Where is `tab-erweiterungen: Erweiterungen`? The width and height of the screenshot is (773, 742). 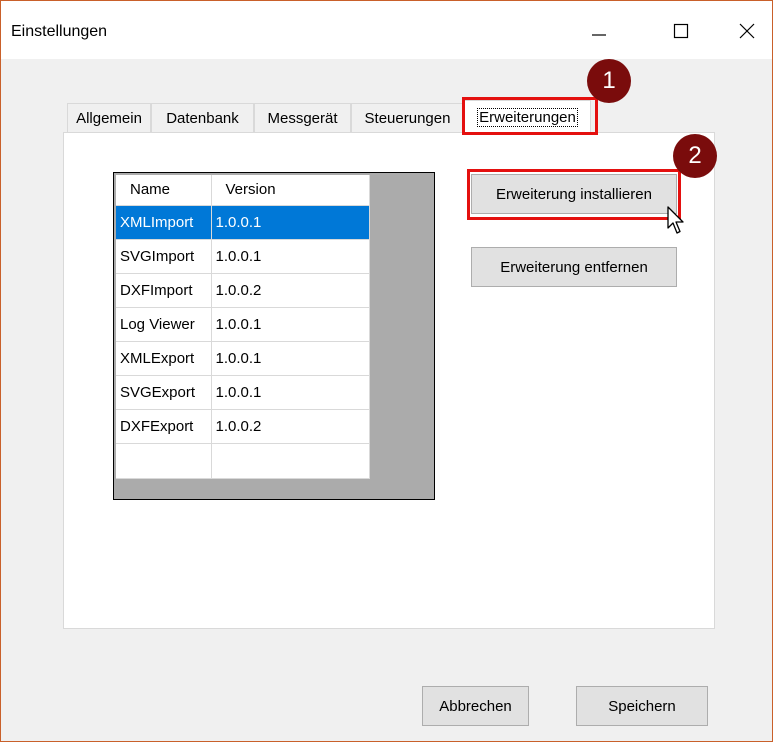 tab-erweiterungen: Erweiterungen is located at coordinates (527, 117).